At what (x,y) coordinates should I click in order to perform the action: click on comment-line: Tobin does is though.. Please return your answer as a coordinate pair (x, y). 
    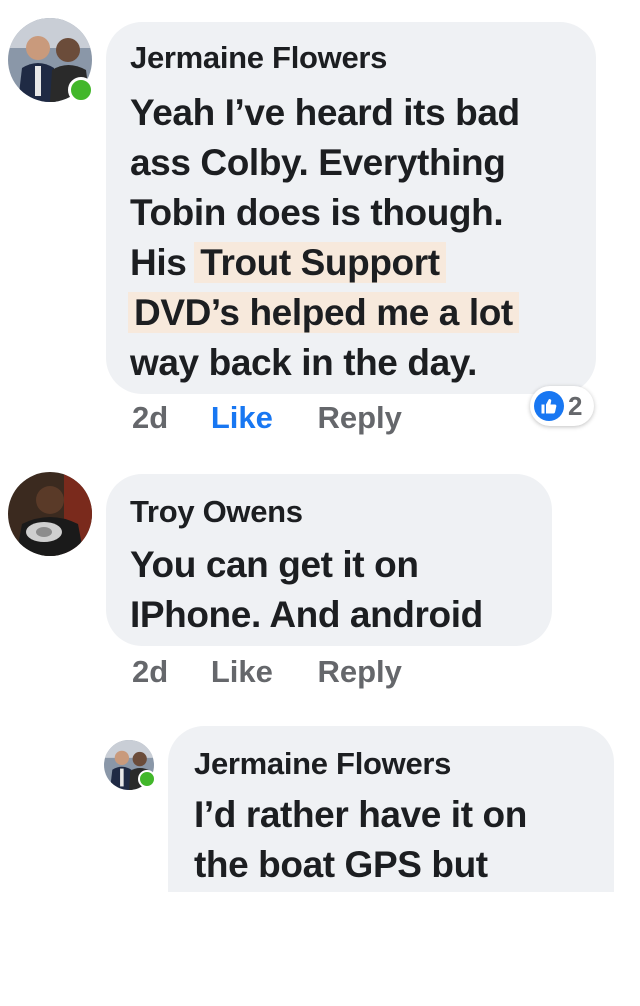
    Looking at the image, I should click on (317, 212).